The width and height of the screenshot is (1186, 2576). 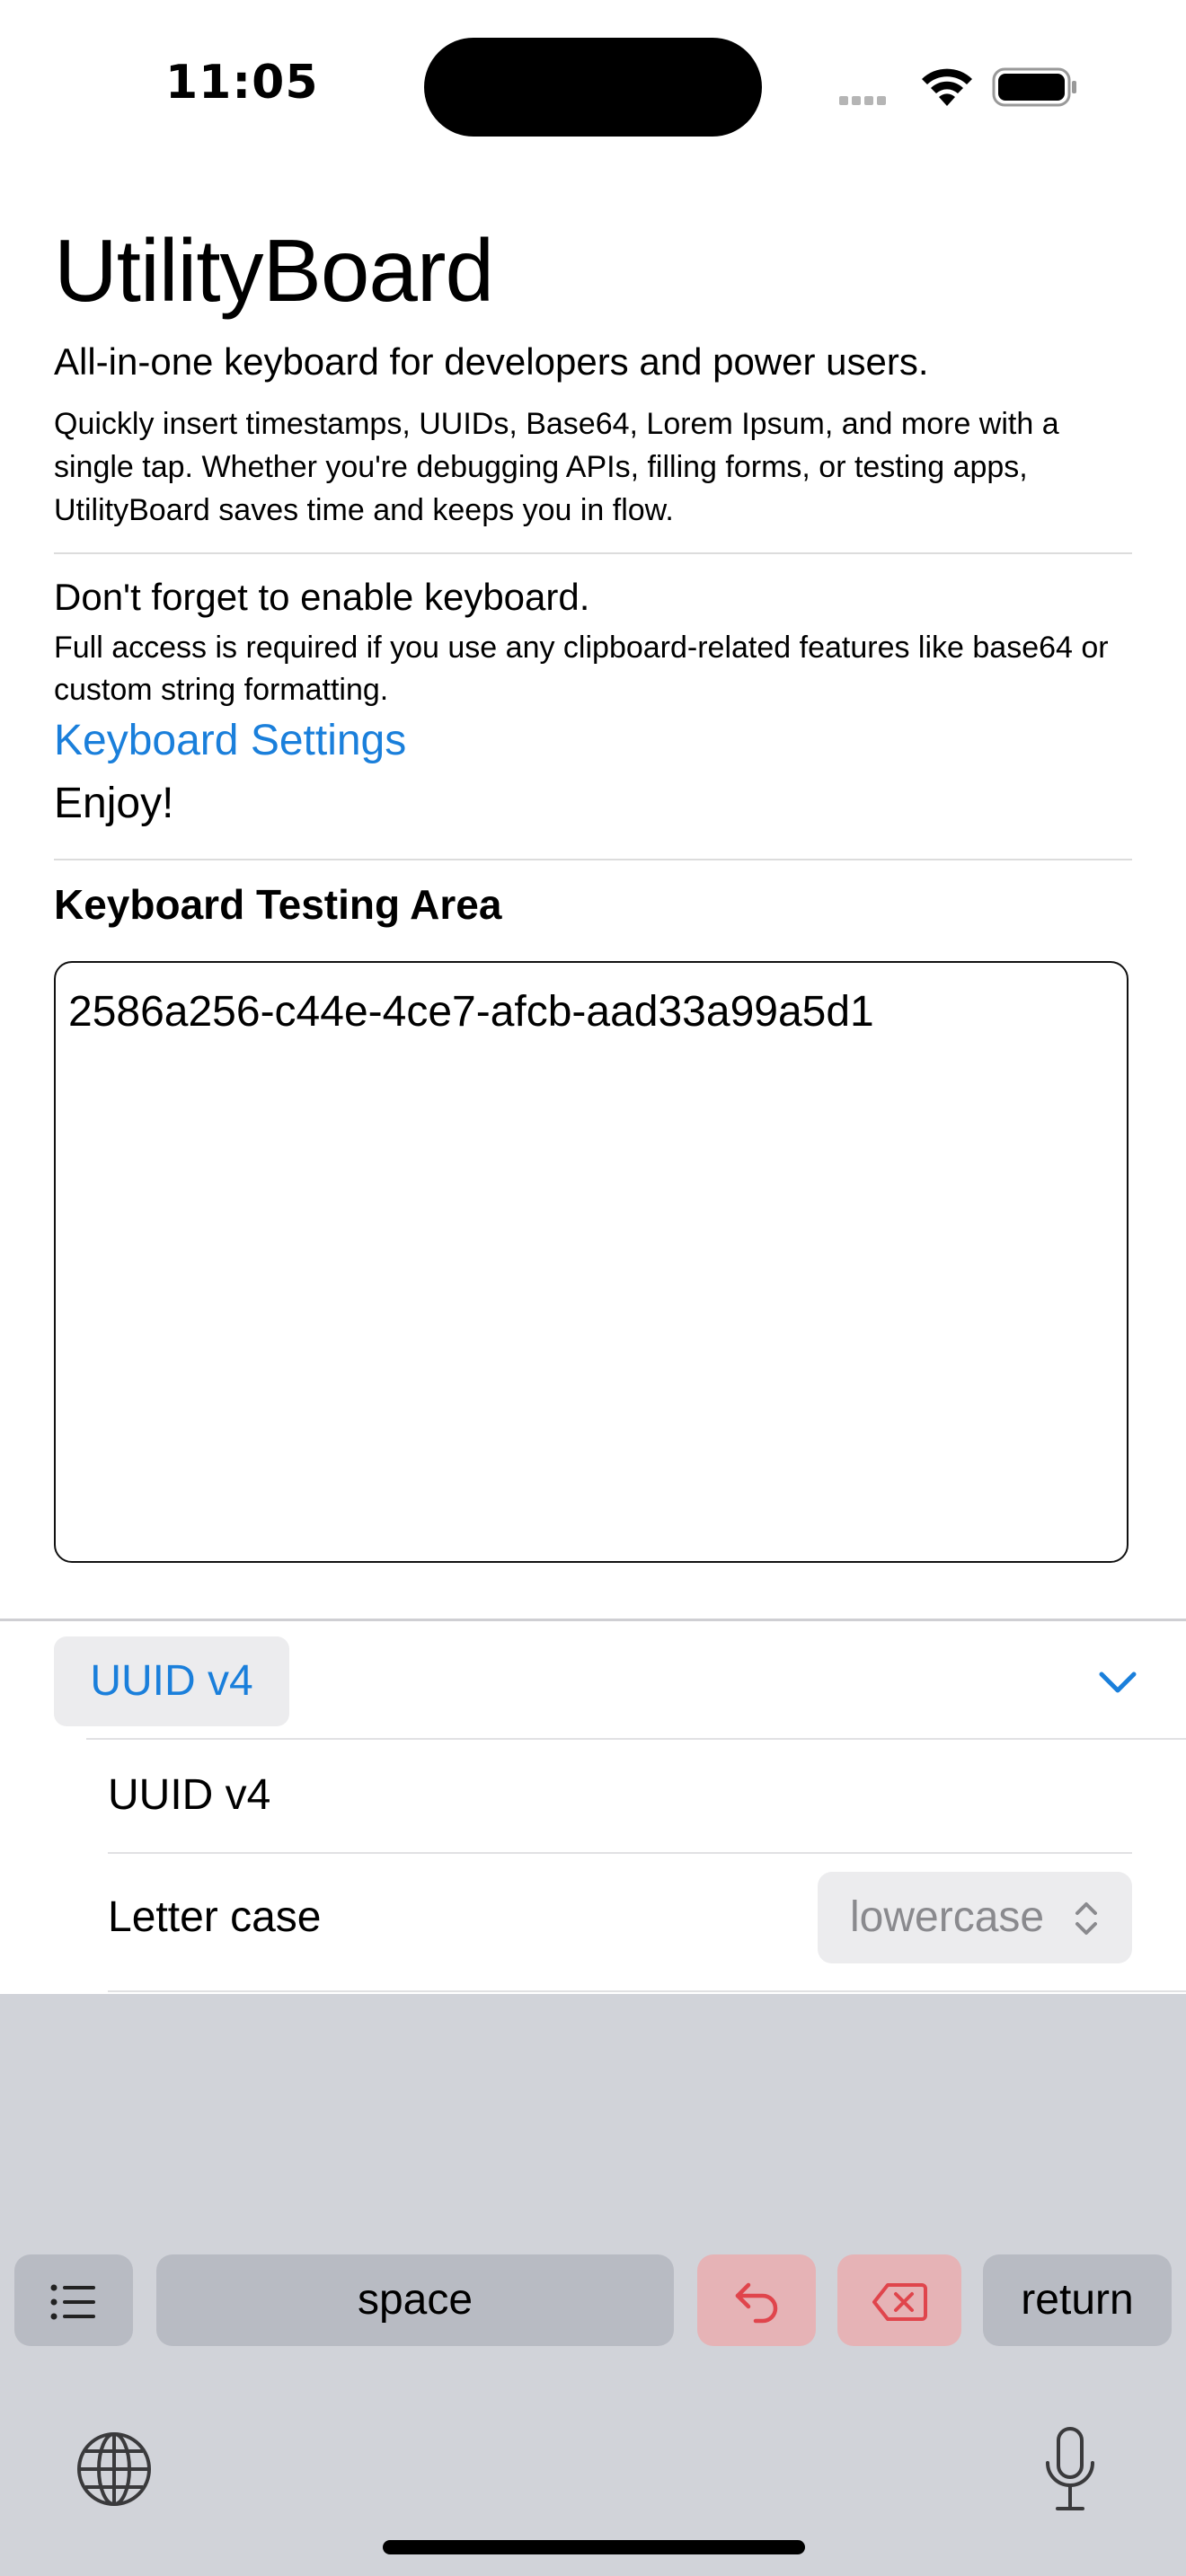 What do you see at coordinates (756, 2303) in the screenshot?
I see `undo-icon` at bounding box center [756, 2303].